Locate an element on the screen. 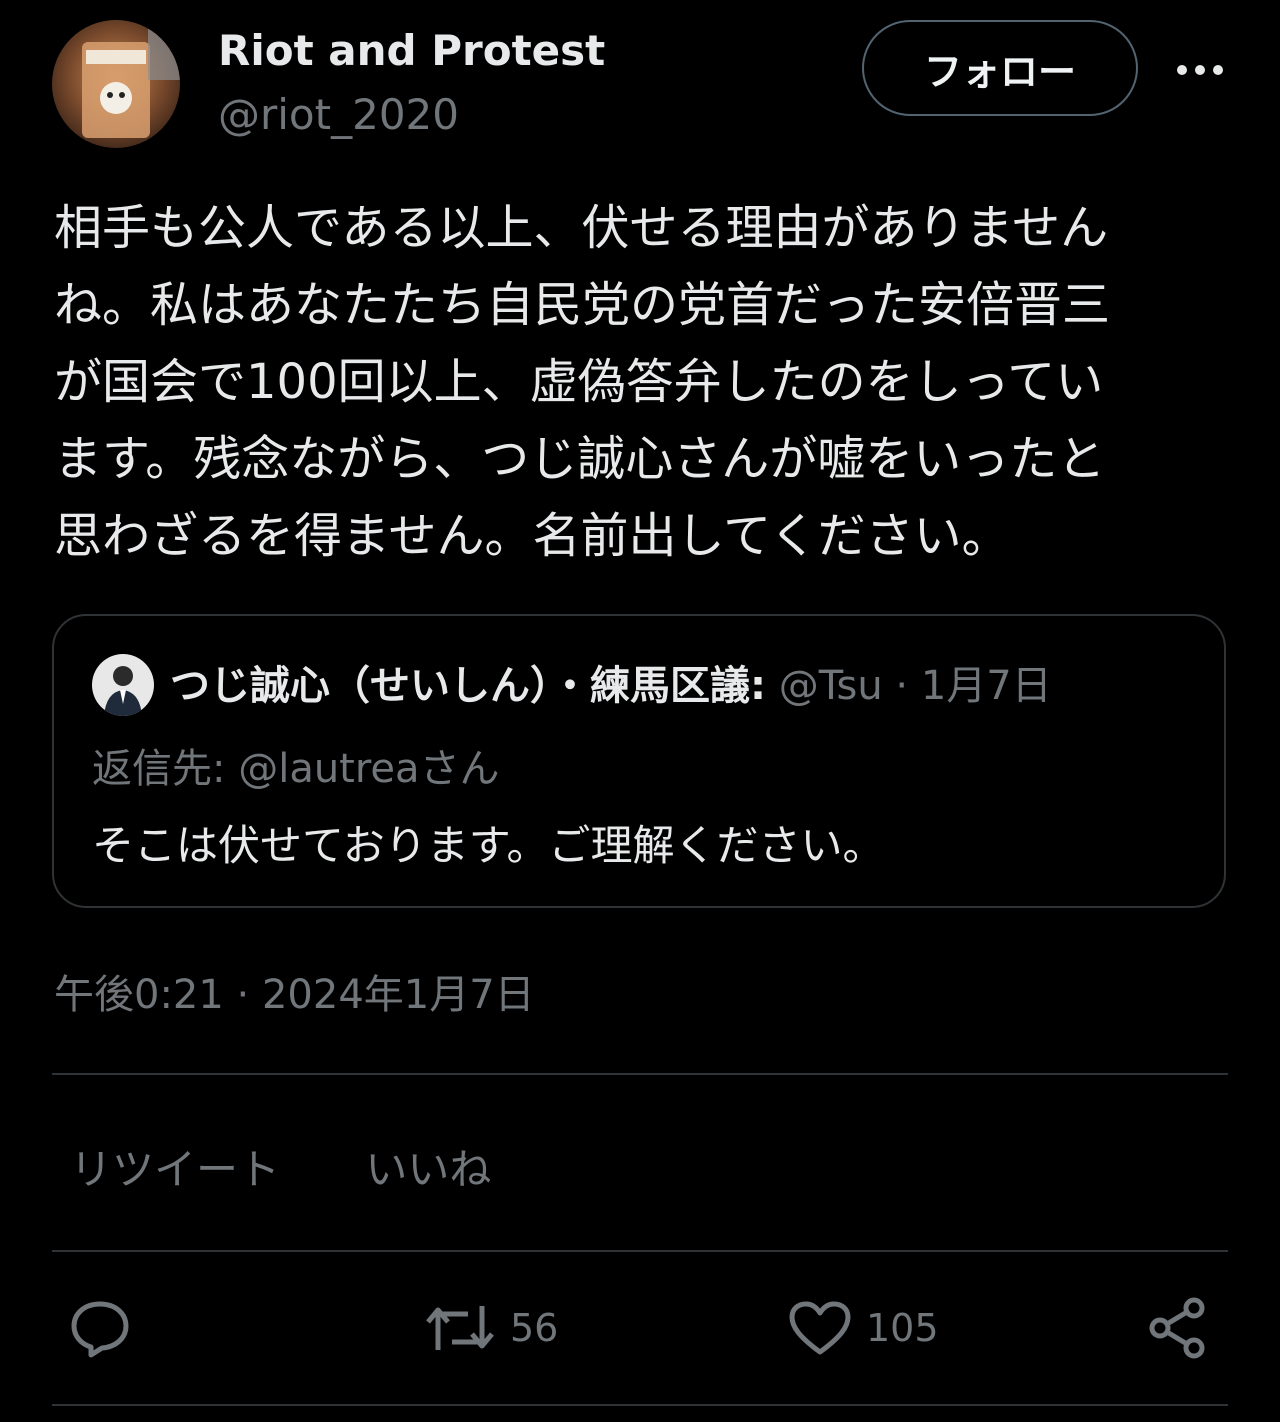  share-button is located at coordinates (1178, 1328).